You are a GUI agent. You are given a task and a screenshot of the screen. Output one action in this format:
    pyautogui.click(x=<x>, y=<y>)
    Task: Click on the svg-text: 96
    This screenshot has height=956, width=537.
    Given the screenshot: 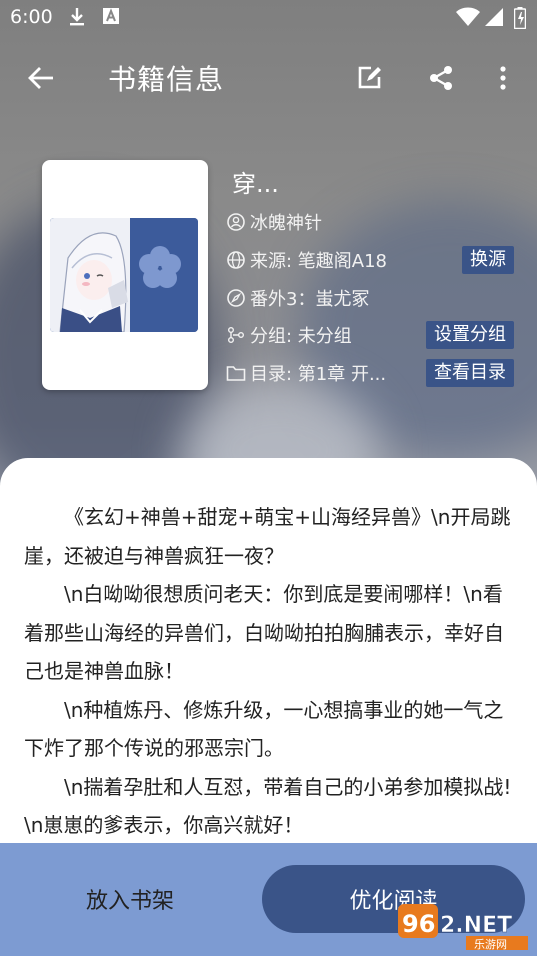 What is the action you would take?
    pyautogui.click(x=418, y=924)
    